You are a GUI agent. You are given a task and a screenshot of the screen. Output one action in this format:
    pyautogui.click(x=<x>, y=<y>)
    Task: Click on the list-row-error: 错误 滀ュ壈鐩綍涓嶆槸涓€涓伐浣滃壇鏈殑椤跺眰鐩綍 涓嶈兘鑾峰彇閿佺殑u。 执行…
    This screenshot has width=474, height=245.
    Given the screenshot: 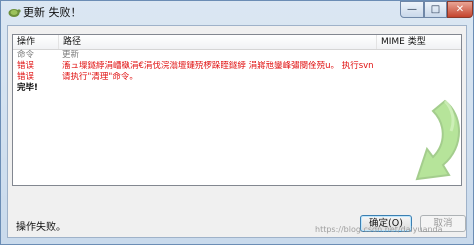 What is the action you would take?
    pyautogui.click(x=237, y=66)
    